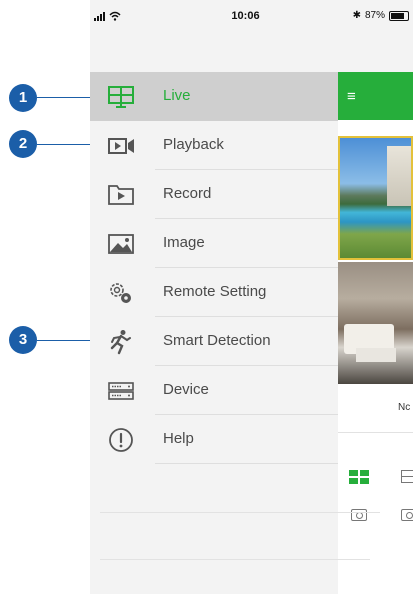  What do you see at coordinates (66, 340) in the screenshot?
I see `callout-3-line` at bounding box center [66, 340].